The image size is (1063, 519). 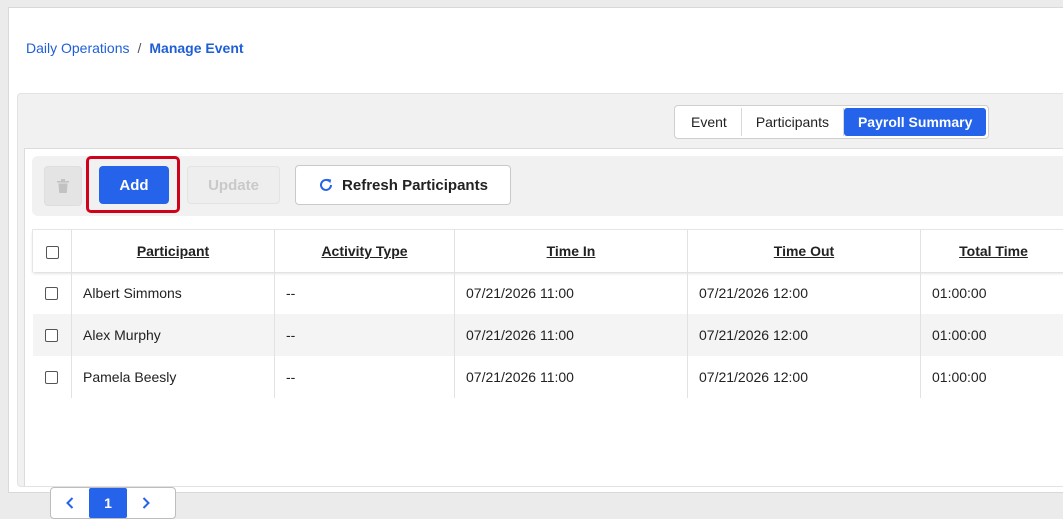 I want to click on select-all-header, so click(x=52, y=251).